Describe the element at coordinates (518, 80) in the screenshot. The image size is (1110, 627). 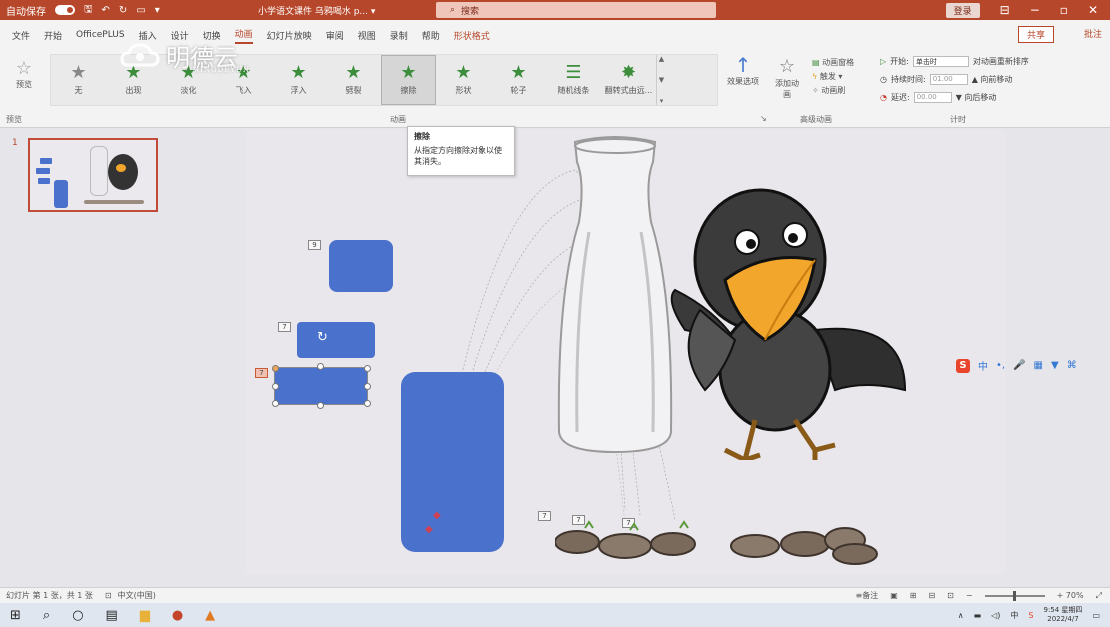
I see `animation-wheel: ★ 轮子` at that location.